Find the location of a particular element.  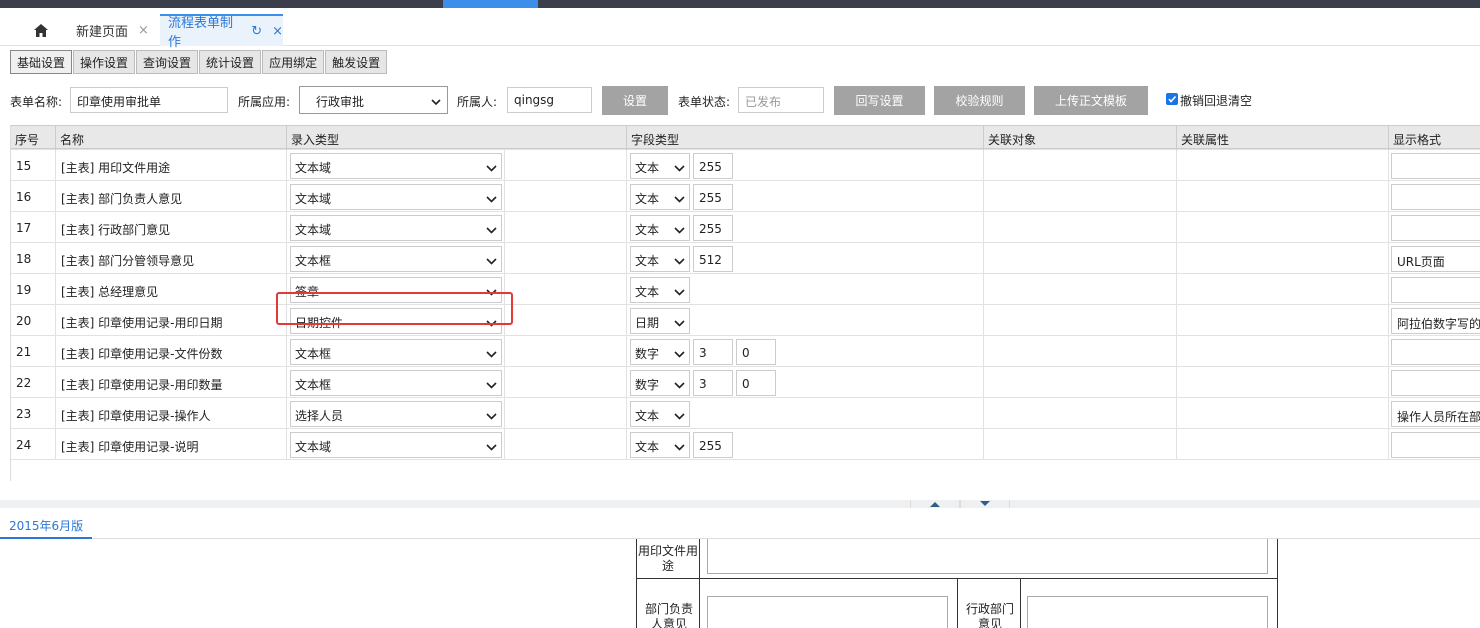

subnav-query: 查询设置 is located at coordinates (167, 62).